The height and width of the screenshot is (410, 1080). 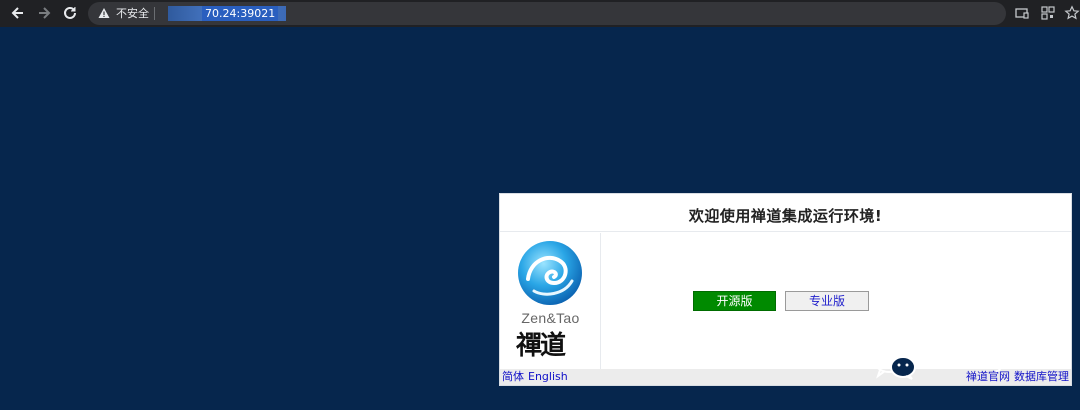 I want to click on url-text: 70.24:39021, so click(x=240, y=13).